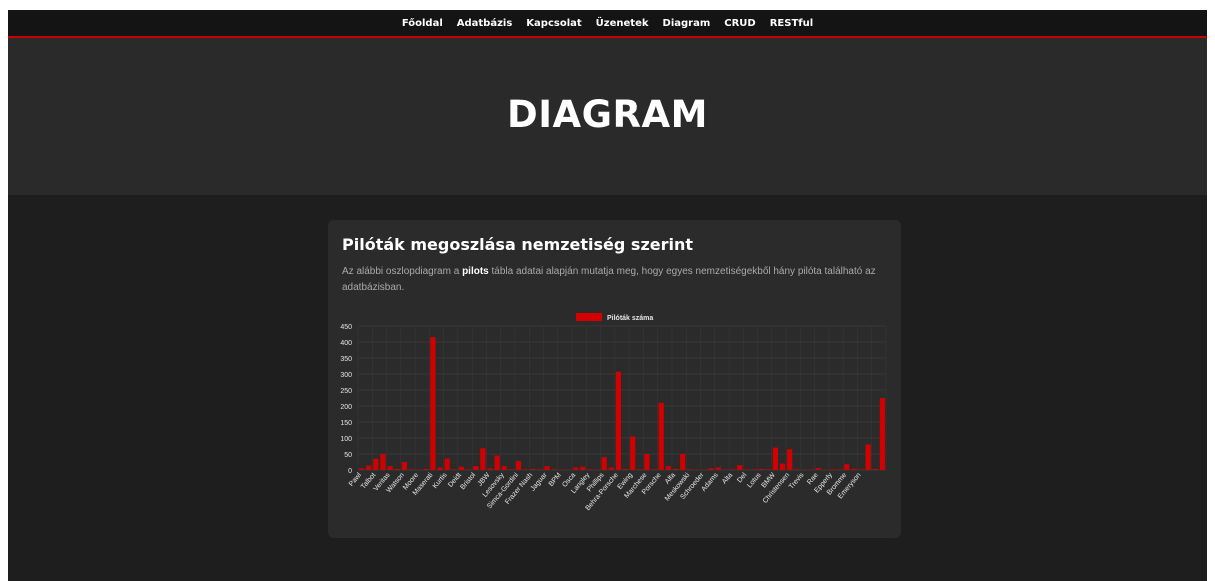 The height and width of the screenshot is (581, 1215). What do you see at coordinates (440, 480) in the screenshot?
I see `x-tick-label: Kurtis` at bounding box center [440, 480].